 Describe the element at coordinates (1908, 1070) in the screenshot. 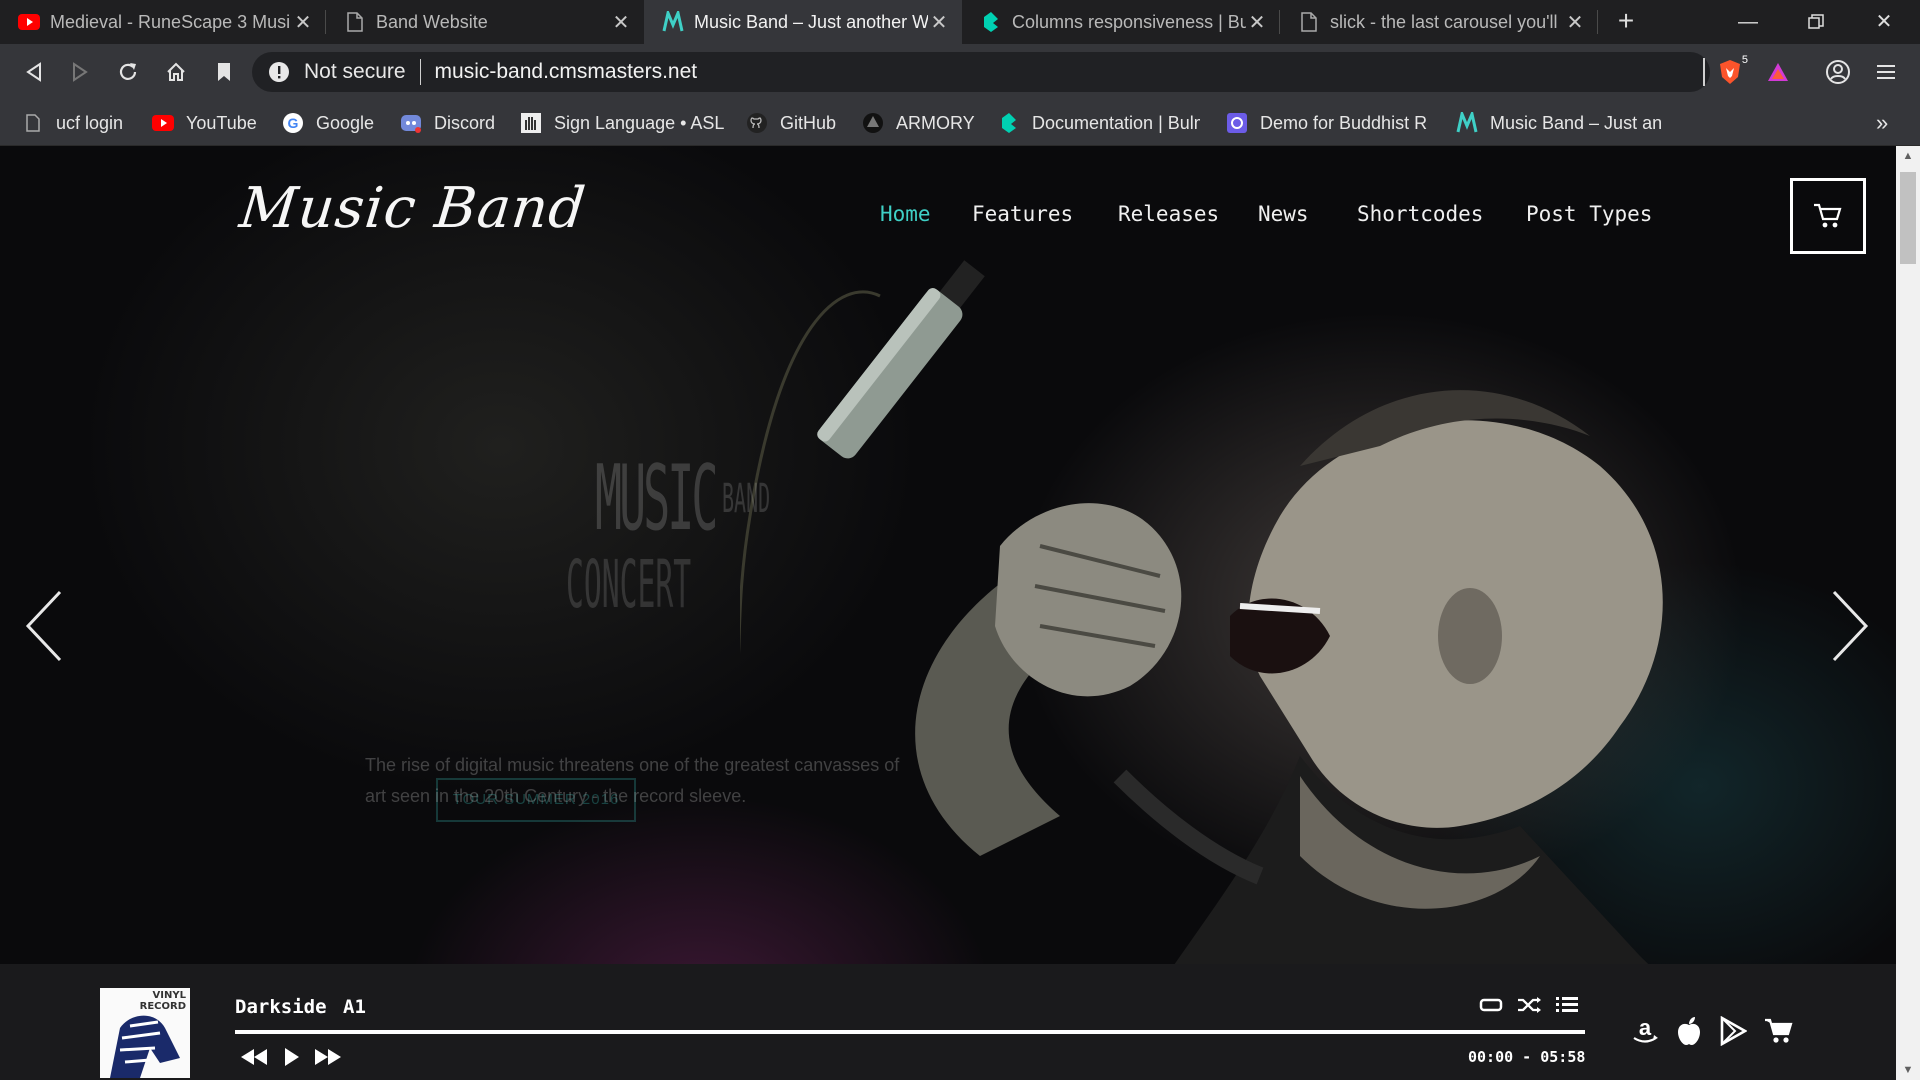

I see `scroll-down-icon: ▼` at that location.